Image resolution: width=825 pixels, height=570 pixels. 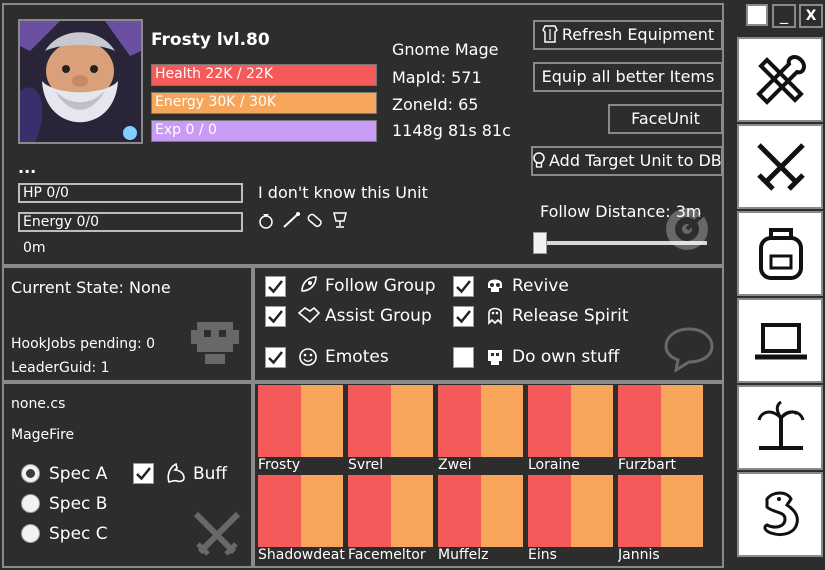 What do you see at coordinates (638, 34) in the screenshot?
I see `refresh-equipment-label: Refresh Equipment` at bounding box center [638, 34].